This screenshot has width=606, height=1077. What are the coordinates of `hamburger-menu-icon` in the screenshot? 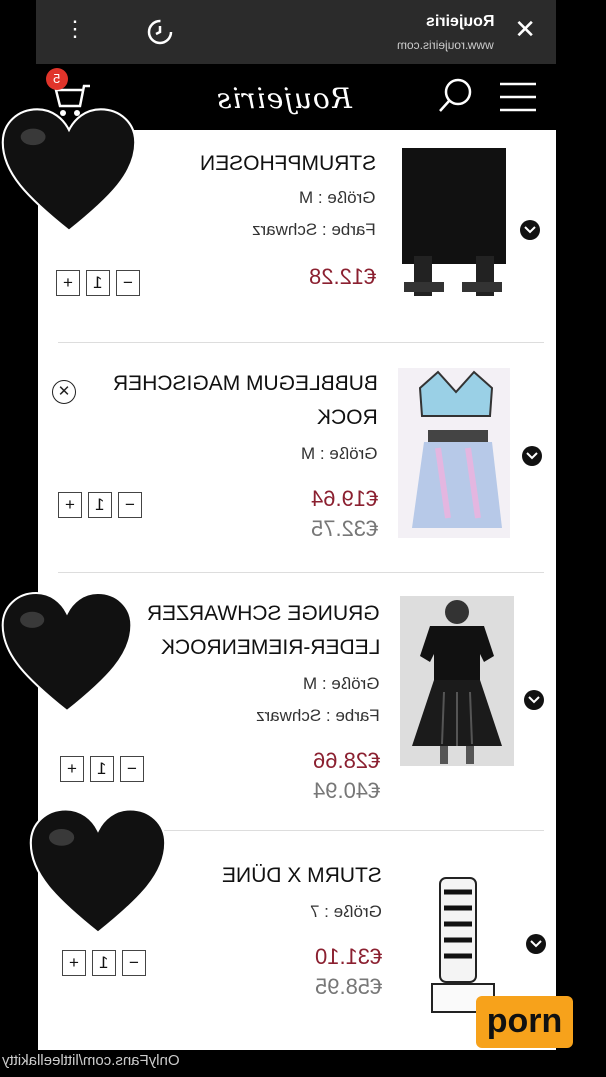 It's located at (518, 97).